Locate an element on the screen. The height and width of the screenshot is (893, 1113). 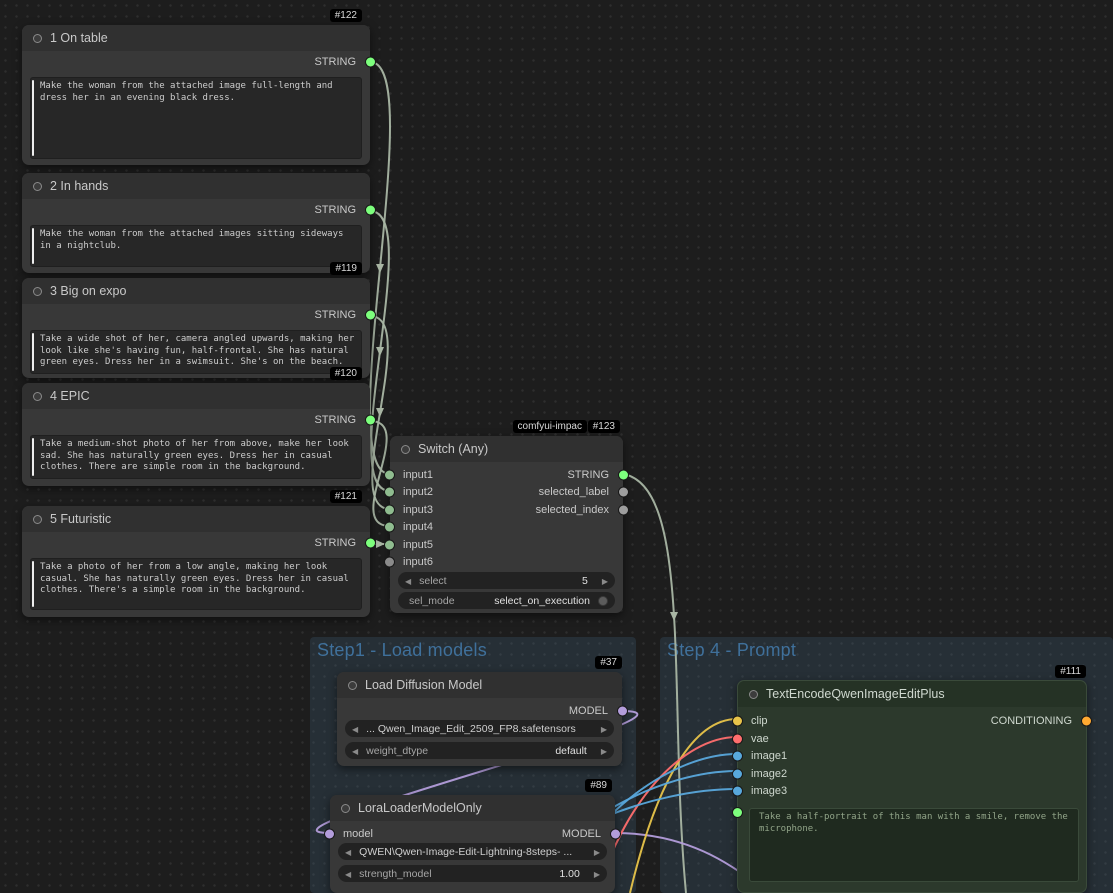
node-title: 4 EPIC is located at coordinates (70, 396).